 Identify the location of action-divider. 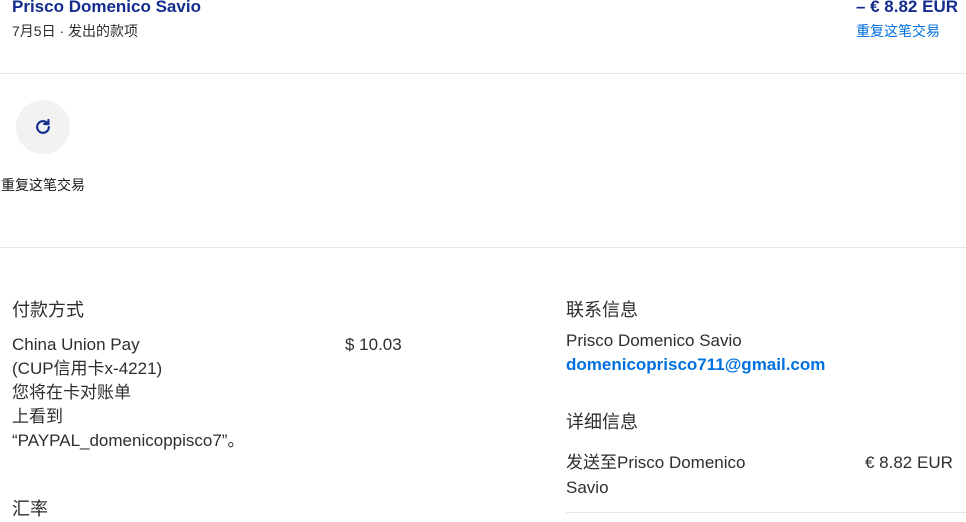
(483, 247).